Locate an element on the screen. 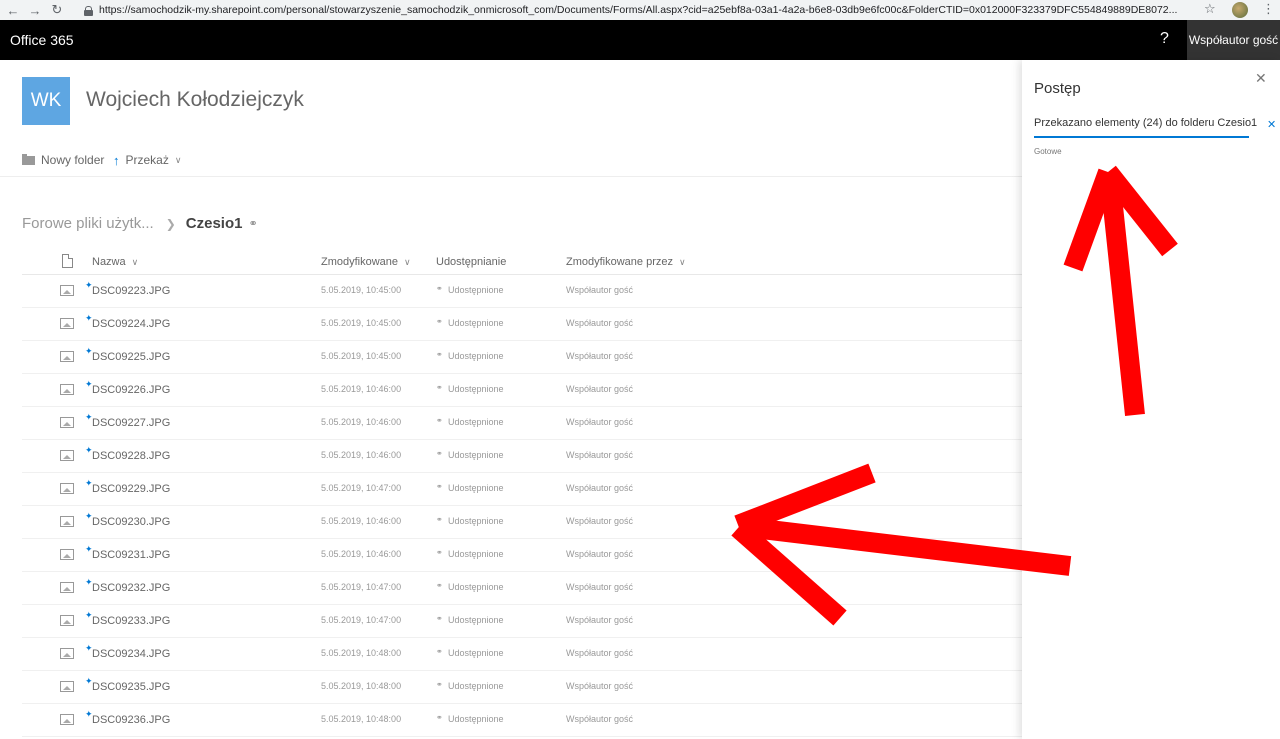 Image resolution: width=1280 pixels, height=739 pixels. column-header-modified-by: Zmodyfikowane przez ∨ is located at coordinates (626, 262).